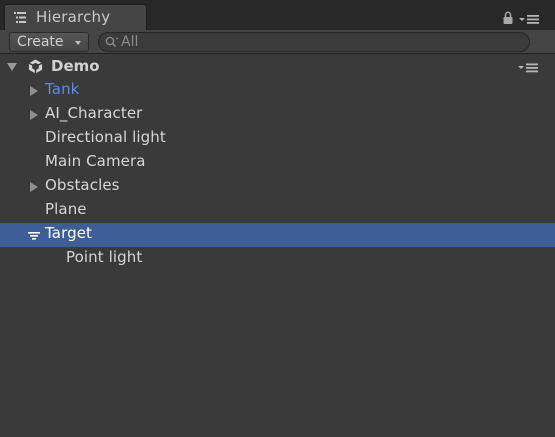 The image size is (555, 437). Describe the element at coordinates (277, 235) in the screenshot. I see `hierarchy-item-target: Target` at that location.